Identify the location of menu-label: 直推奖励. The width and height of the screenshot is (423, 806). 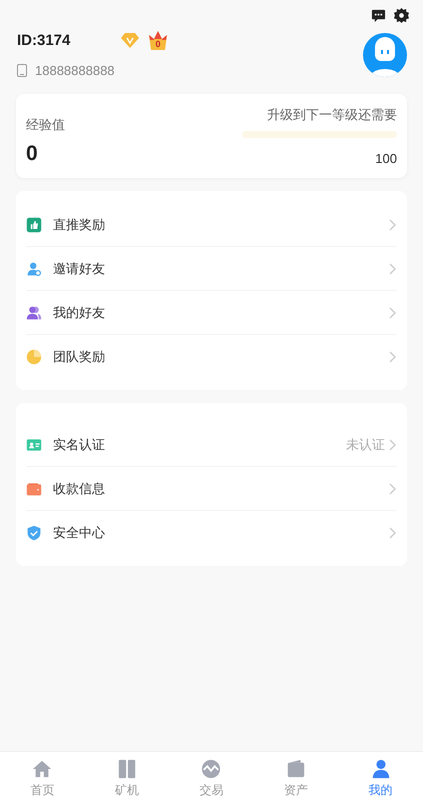
(79, 225).